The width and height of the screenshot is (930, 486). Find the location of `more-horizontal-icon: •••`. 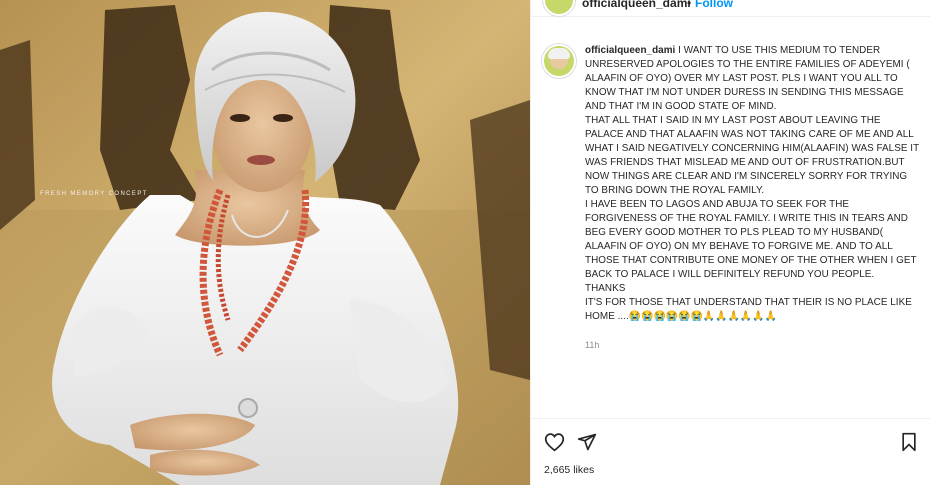

more-horizontal-icon: ••• is located at coordinates (907, 3).